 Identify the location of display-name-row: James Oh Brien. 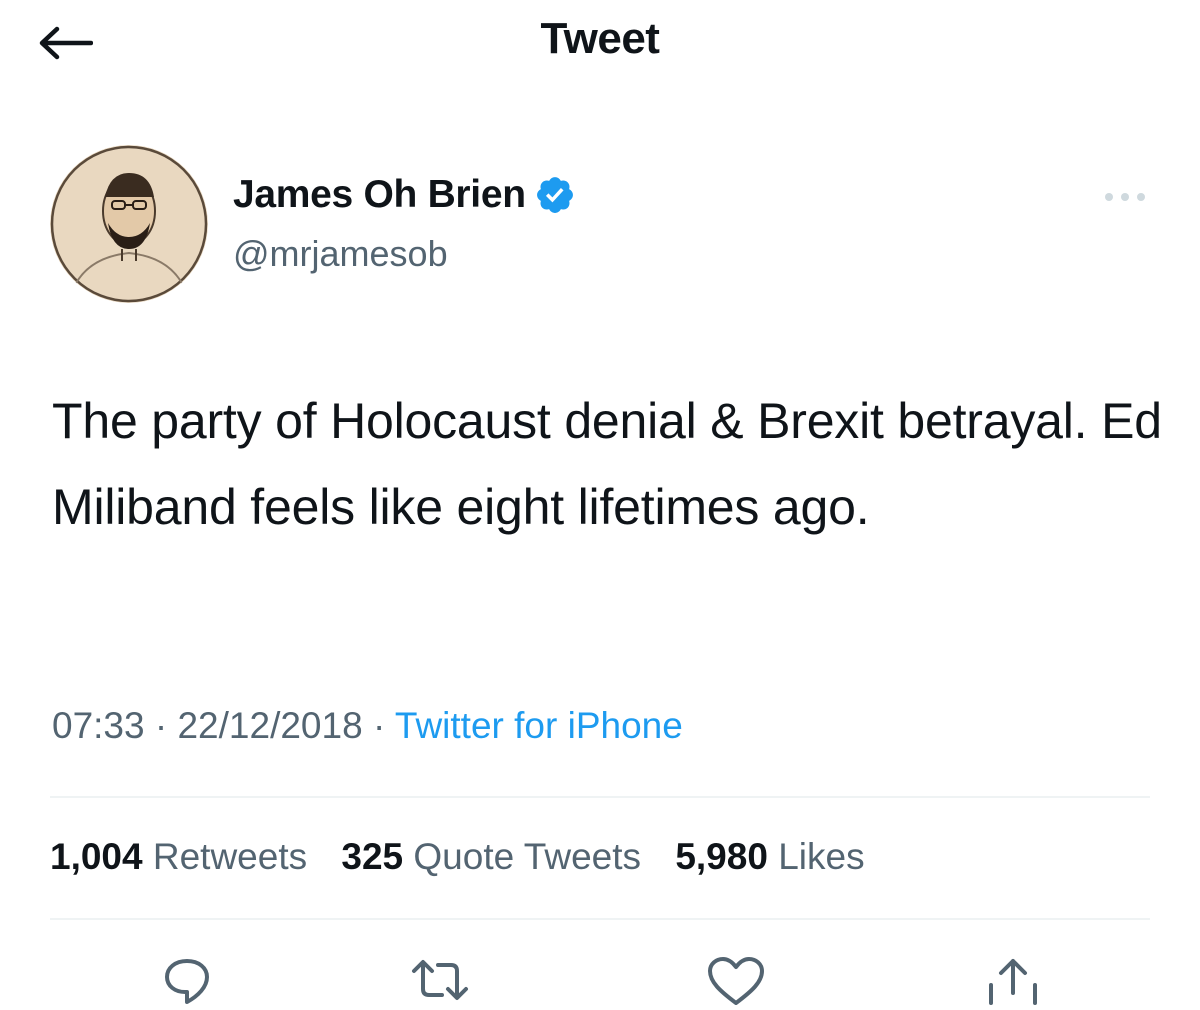
(404, 195).